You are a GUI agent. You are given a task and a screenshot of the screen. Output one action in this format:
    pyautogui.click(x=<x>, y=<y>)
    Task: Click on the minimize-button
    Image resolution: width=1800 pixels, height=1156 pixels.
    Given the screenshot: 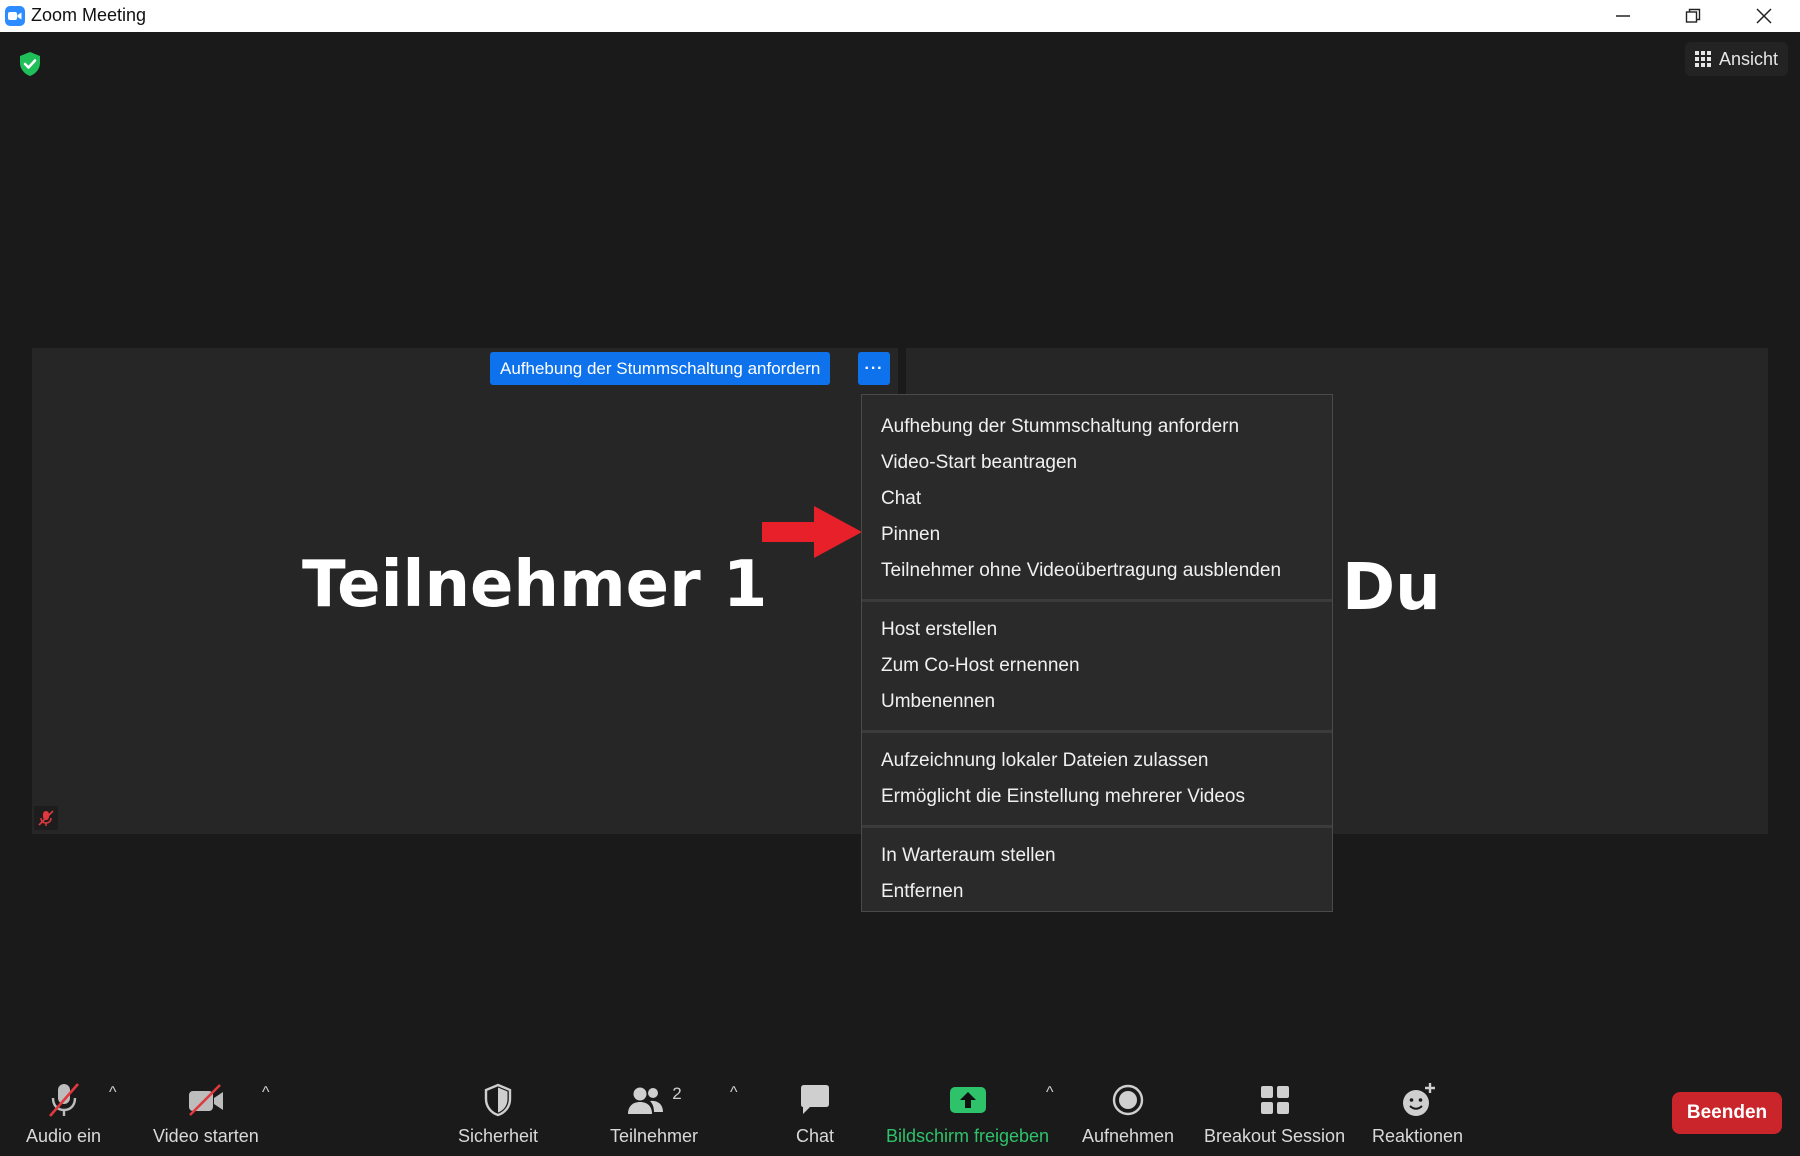 What is the action you would take?
    pyautogui.click(x=1623, y=16)
    